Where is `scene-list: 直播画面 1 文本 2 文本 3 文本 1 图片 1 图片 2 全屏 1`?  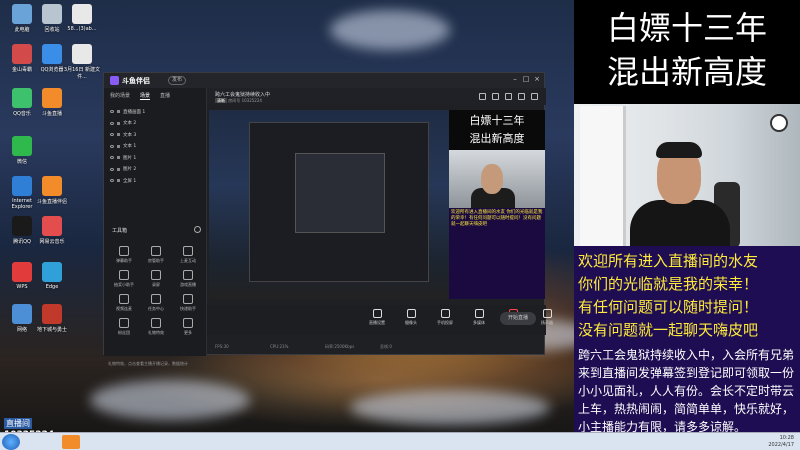
scene-list: 直播画面 1 文本 2 文本 3 文本 1 图片 1 图片 2 全屏 1 is located at coordinates (156, 146).